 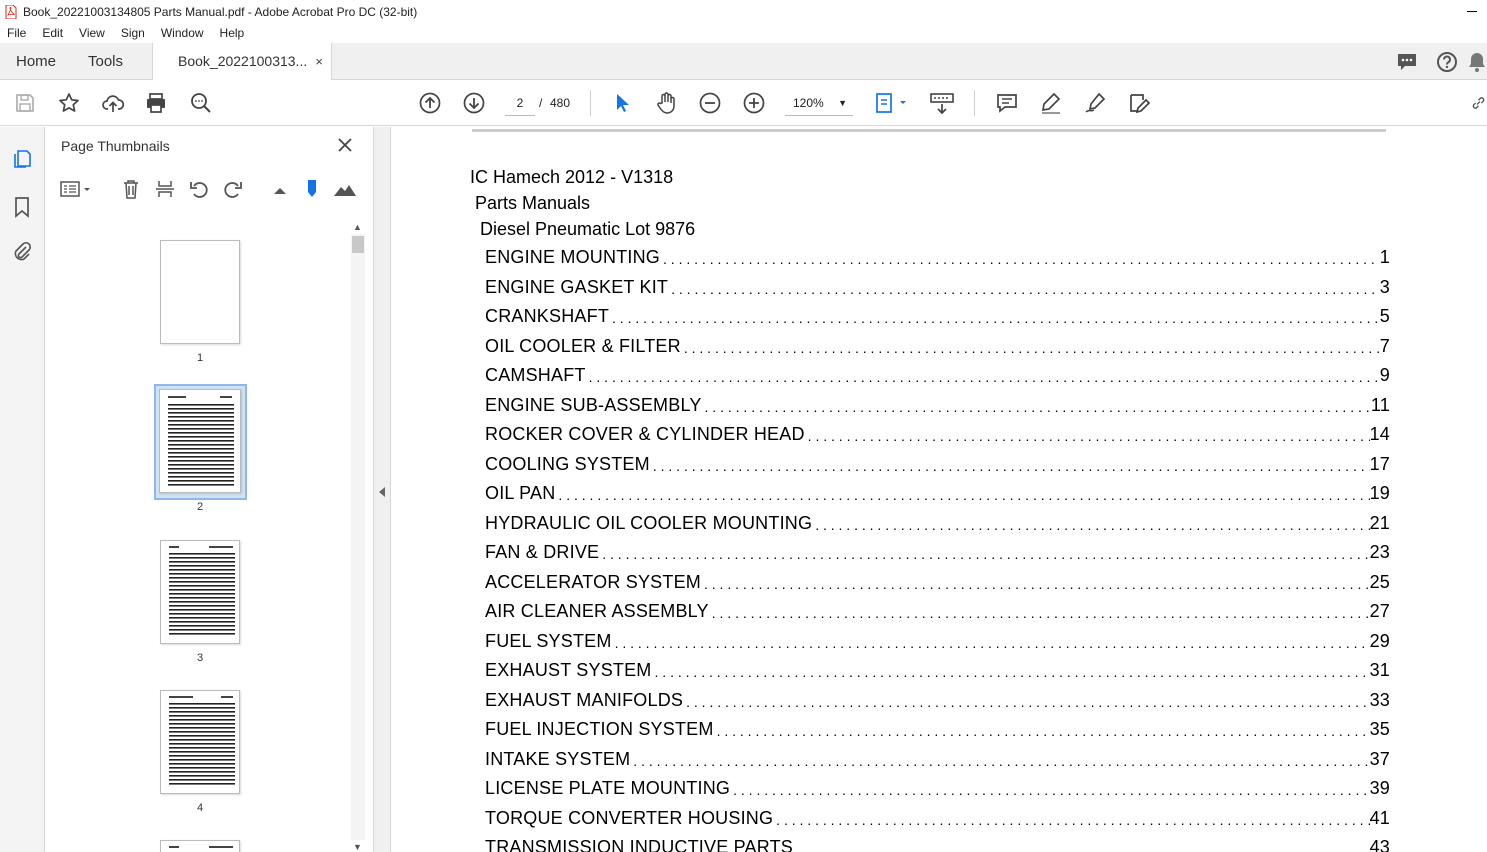 What do you see at coordinates (474, 103) in the screenshot?
I see `next-page-button` at bounding box center [474, 103].